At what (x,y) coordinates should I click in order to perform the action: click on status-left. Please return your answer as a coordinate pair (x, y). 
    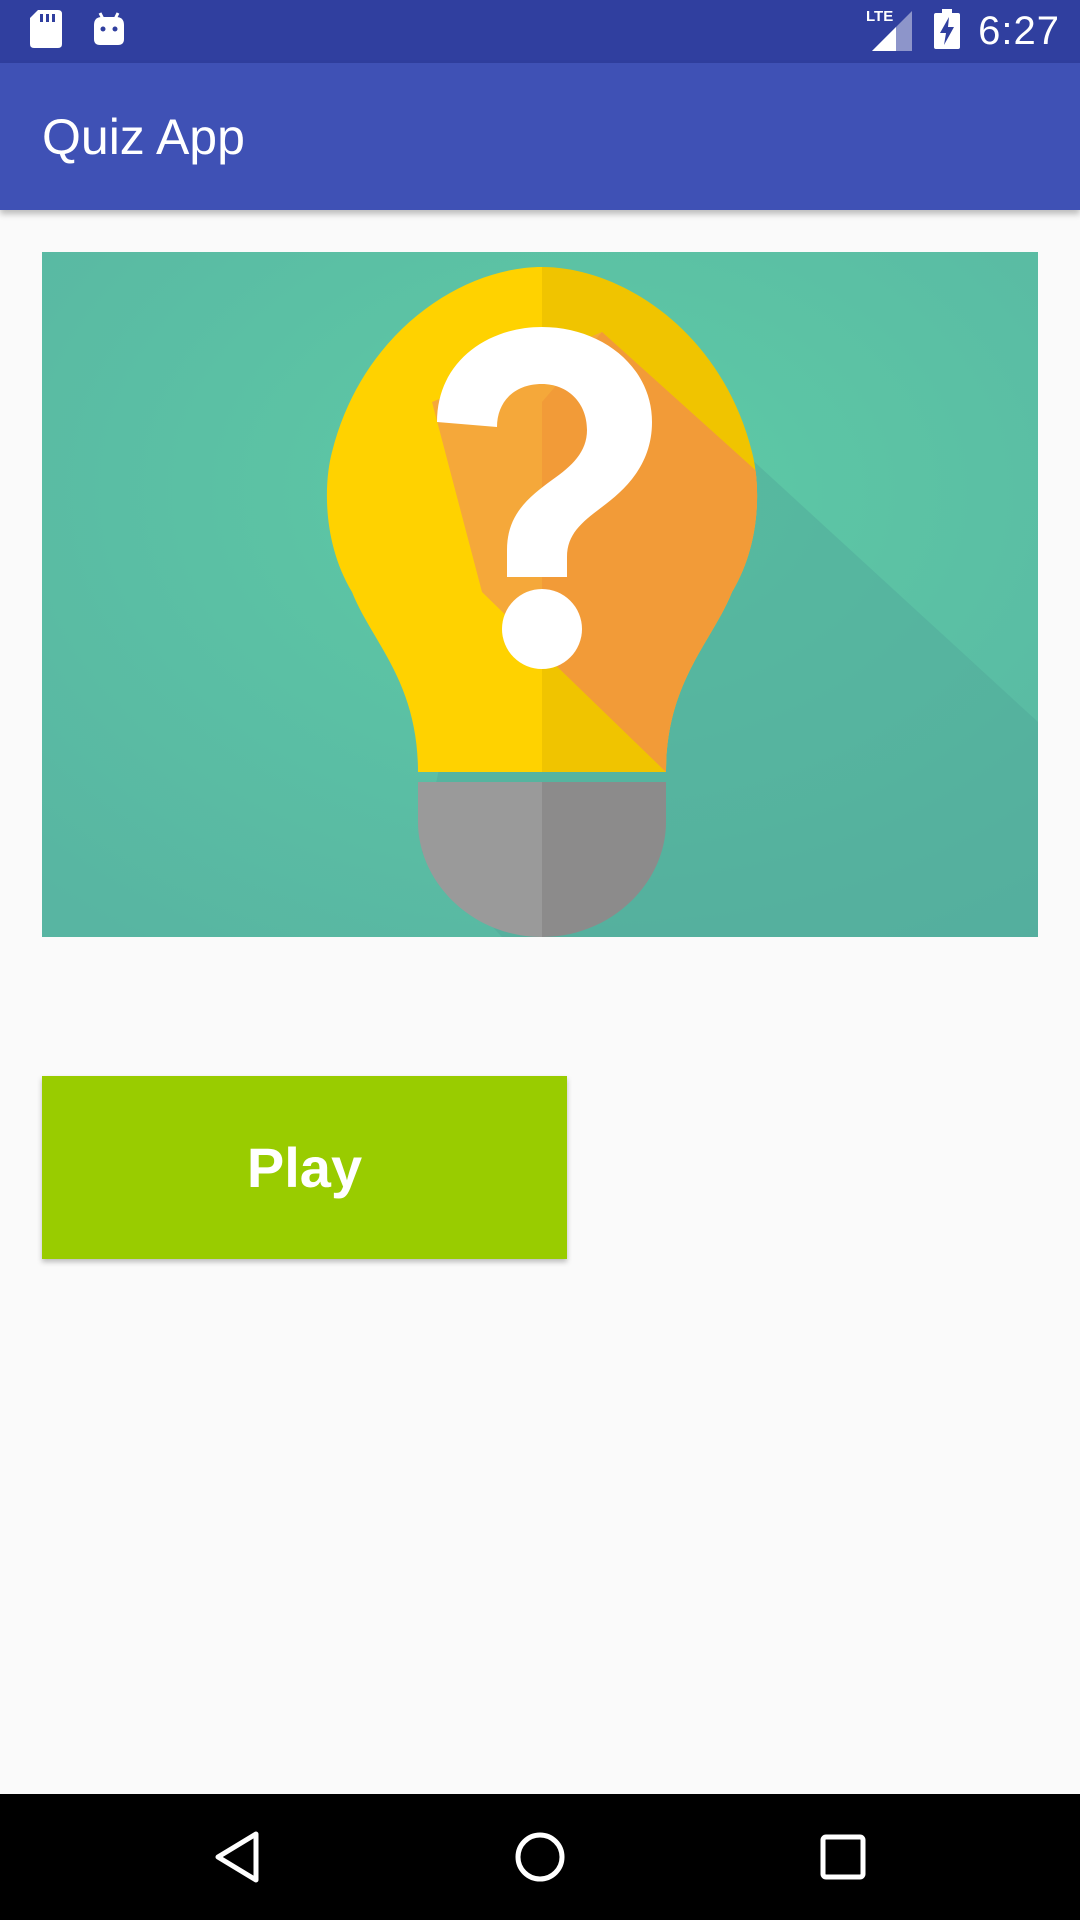
    Looking at the image, I should click on (78, 31).